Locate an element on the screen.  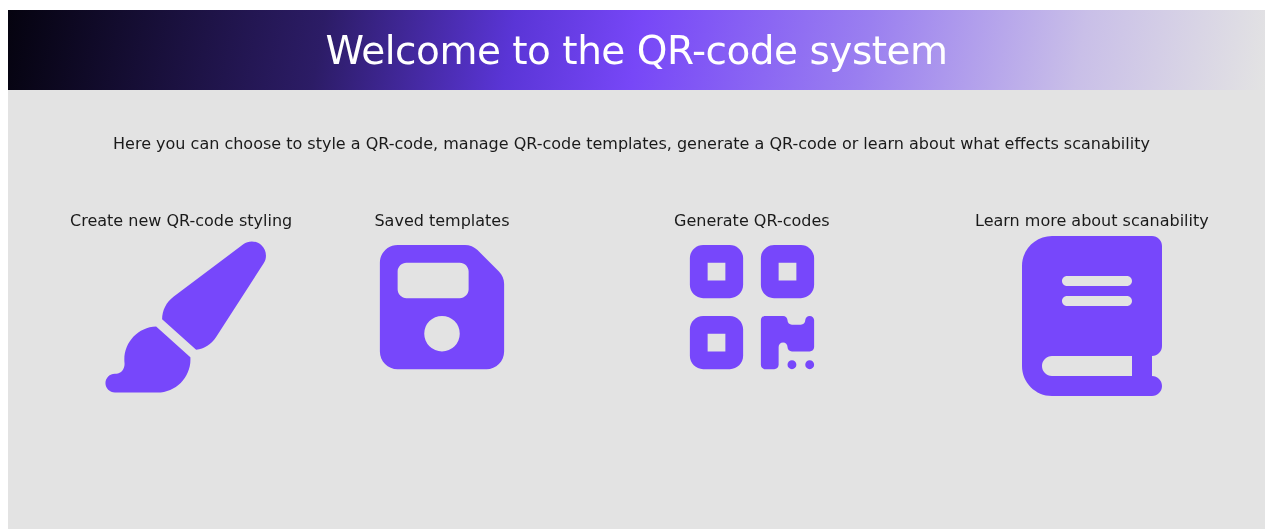
option-label: Generate QR-codes is located at coordinates (752, 220).